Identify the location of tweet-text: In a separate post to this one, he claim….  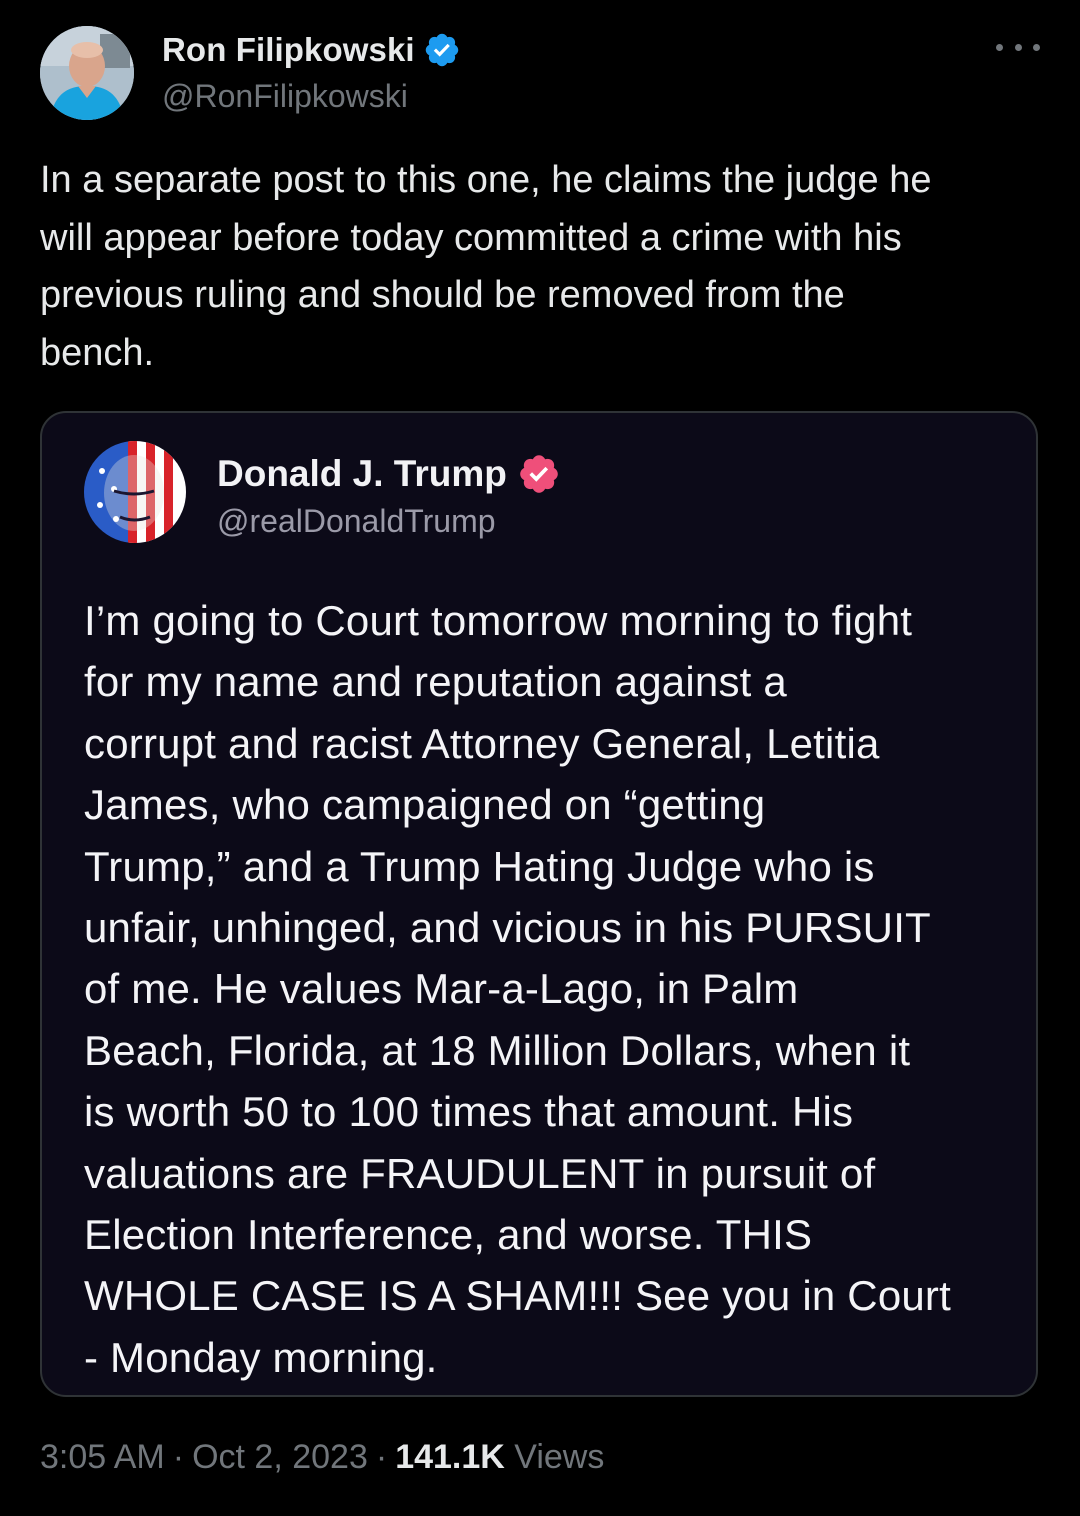
(486, 266).